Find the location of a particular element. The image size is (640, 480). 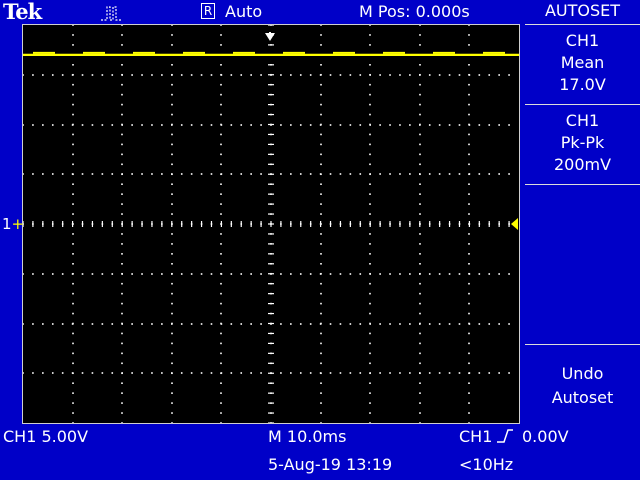

undo-label: Undo is located at coordinates (582, 373).